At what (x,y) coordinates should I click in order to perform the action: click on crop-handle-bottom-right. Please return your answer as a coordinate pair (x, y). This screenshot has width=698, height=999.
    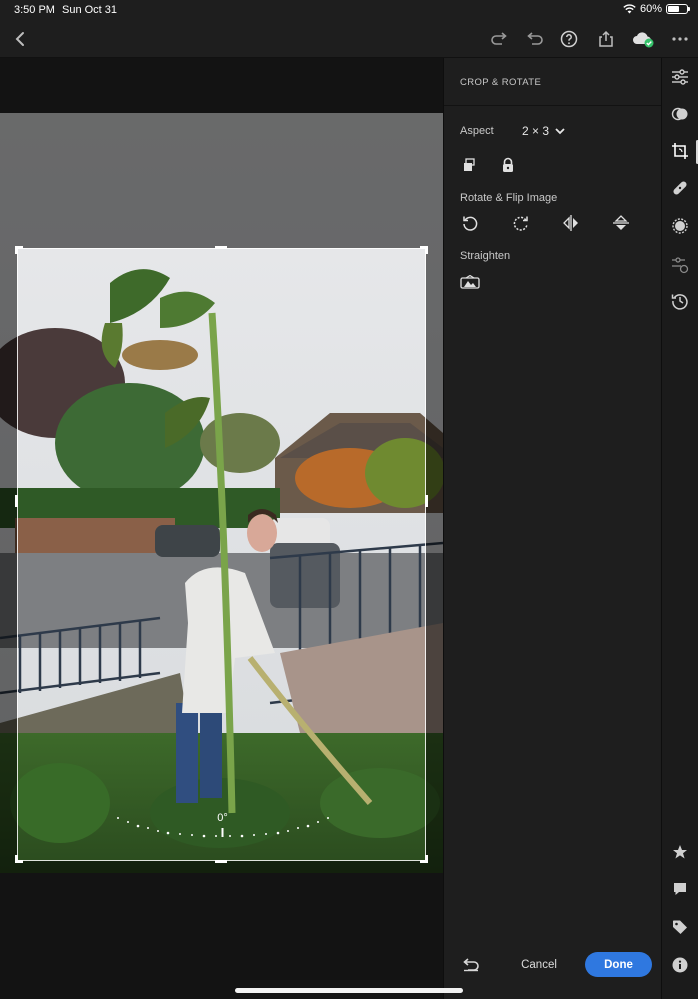
    Looking at the image, I should click on (426, 859).